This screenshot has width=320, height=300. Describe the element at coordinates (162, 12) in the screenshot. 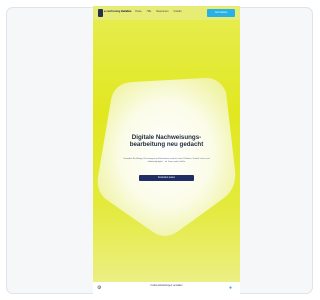

I see `nav-link-ressourcen: Ressourcen` at that location.